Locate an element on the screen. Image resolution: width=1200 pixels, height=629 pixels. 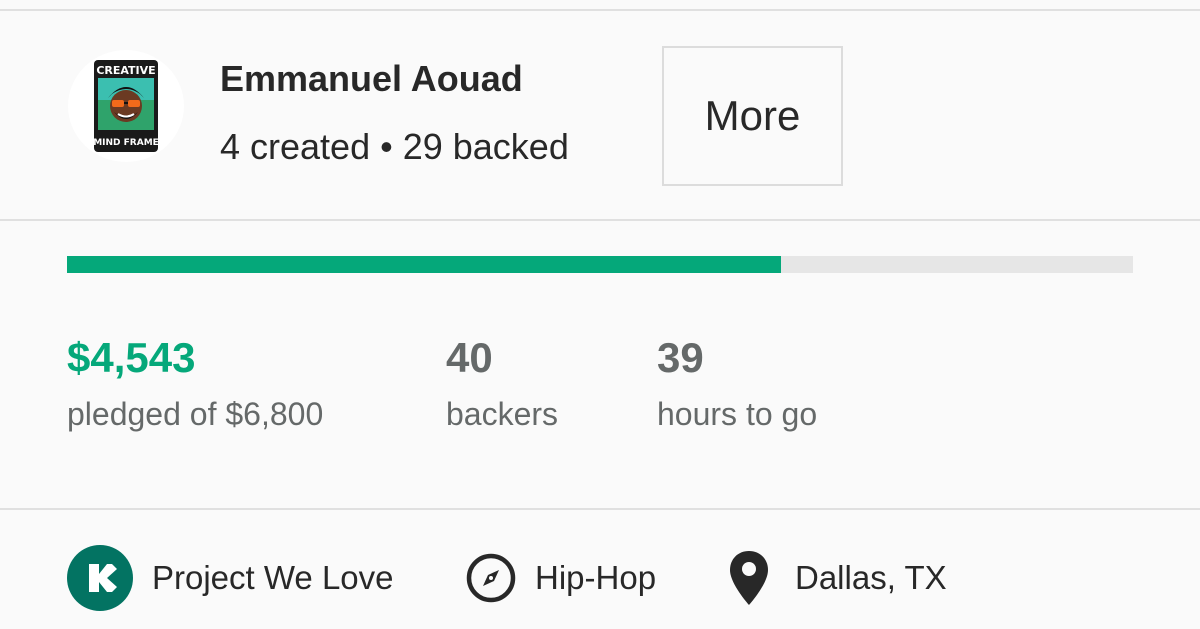
location-label: Dallas, TX is located at coordinates (871, 577).